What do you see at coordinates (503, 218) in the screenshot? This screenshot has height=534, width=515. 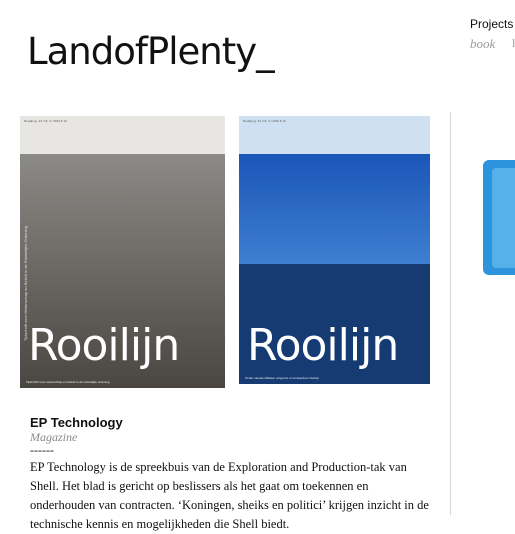 I see `next-project-preview-inner` at bounding box center [503, 218].